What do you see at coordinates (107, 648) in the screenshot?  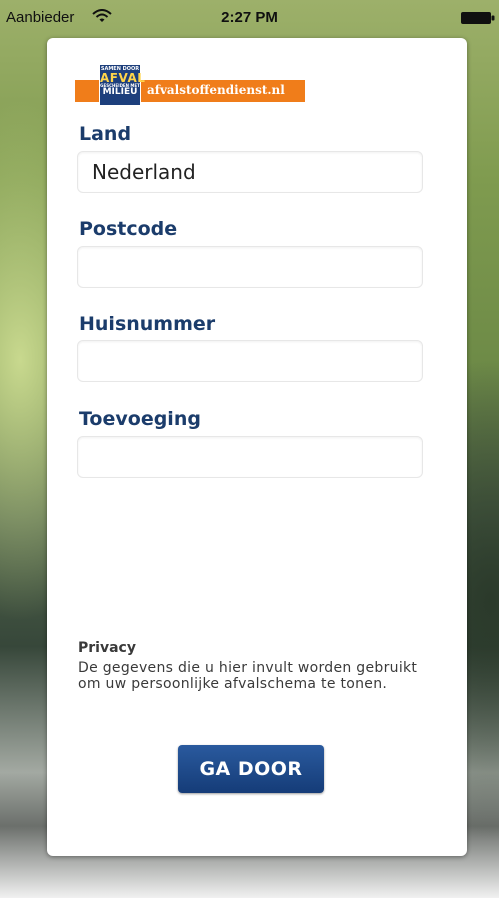 I see `privacy-title: Privacy` at bounding box center [107, 648].